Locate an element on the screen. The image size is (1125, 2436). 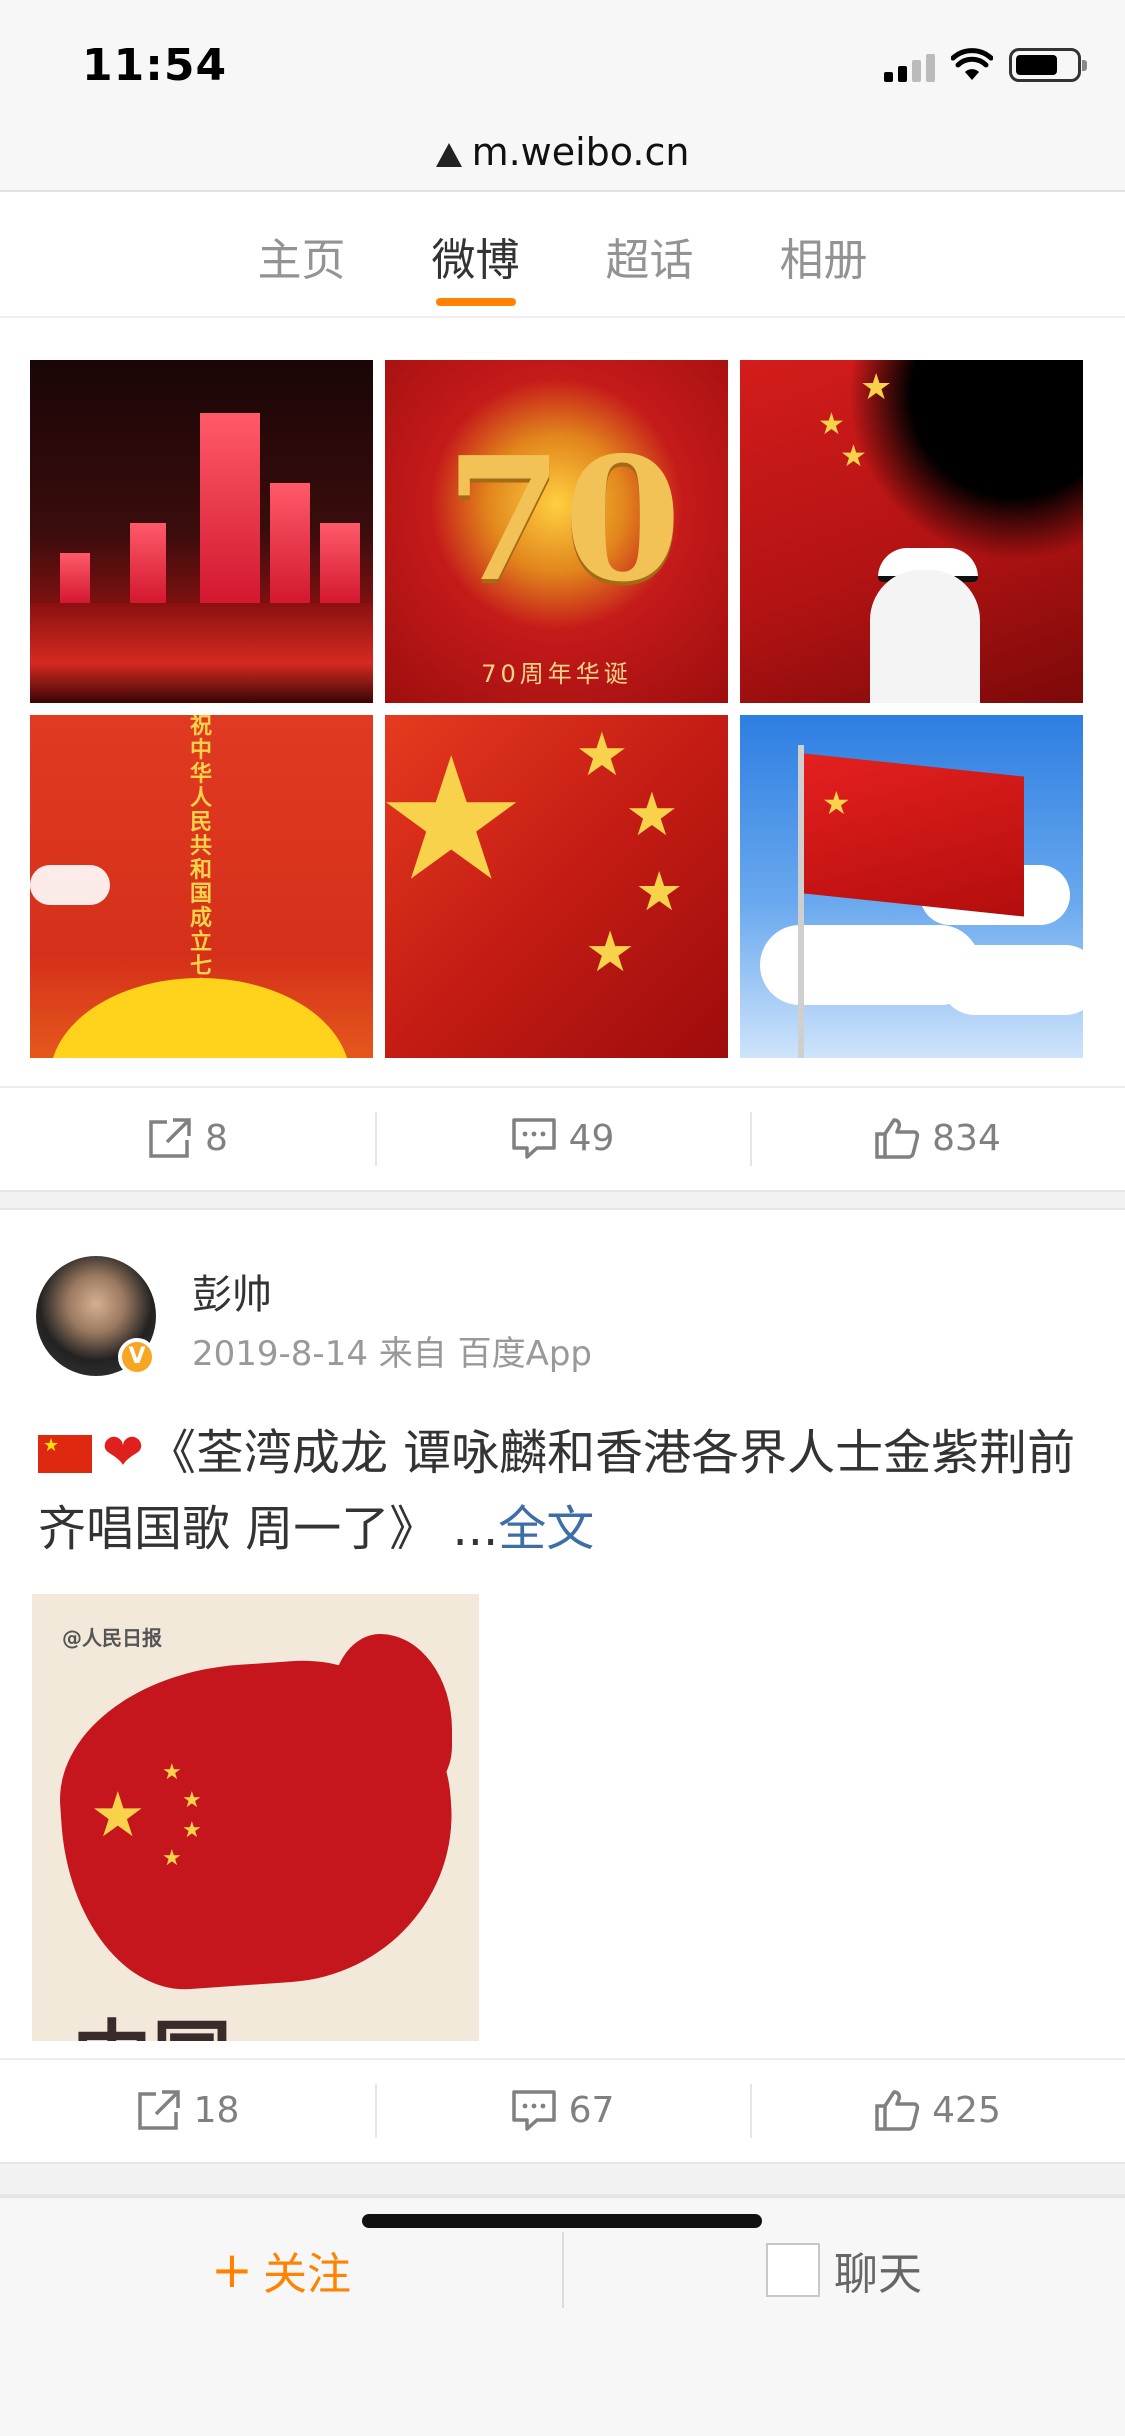
celebration-poster-image: 祝中华人民共和国成立七十周年 is located at coordinates (201, 886).